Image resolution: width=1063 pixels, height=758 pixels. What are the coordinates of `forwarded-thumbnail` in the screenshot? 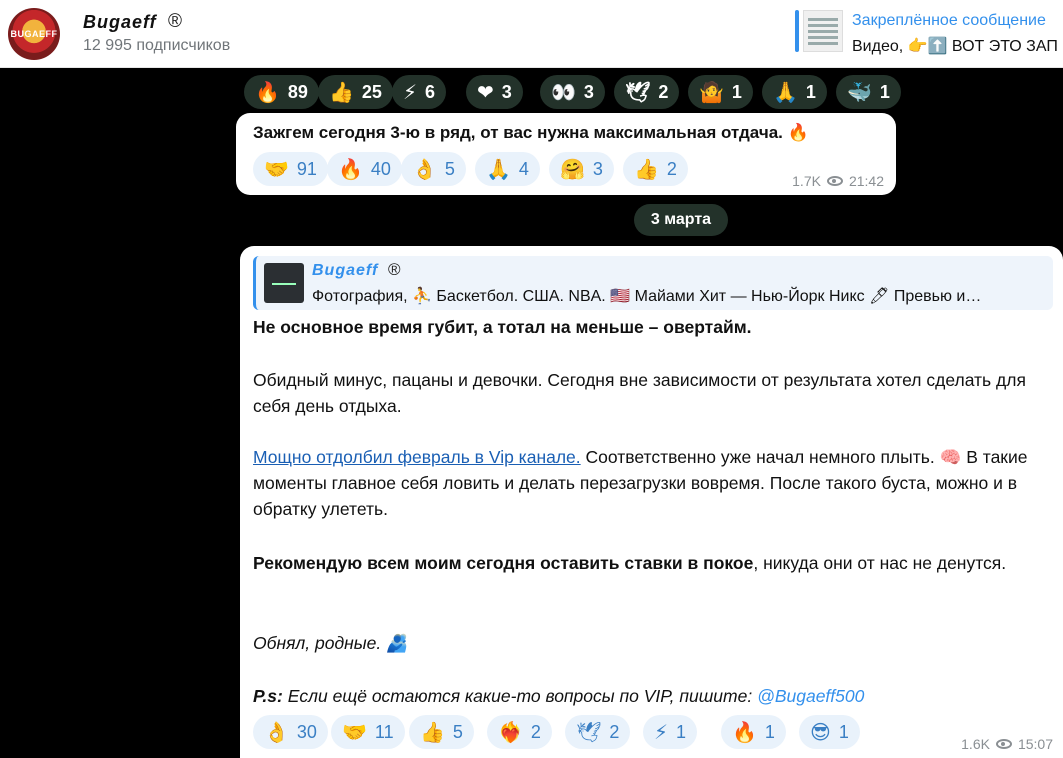 It's located at (284, 283).